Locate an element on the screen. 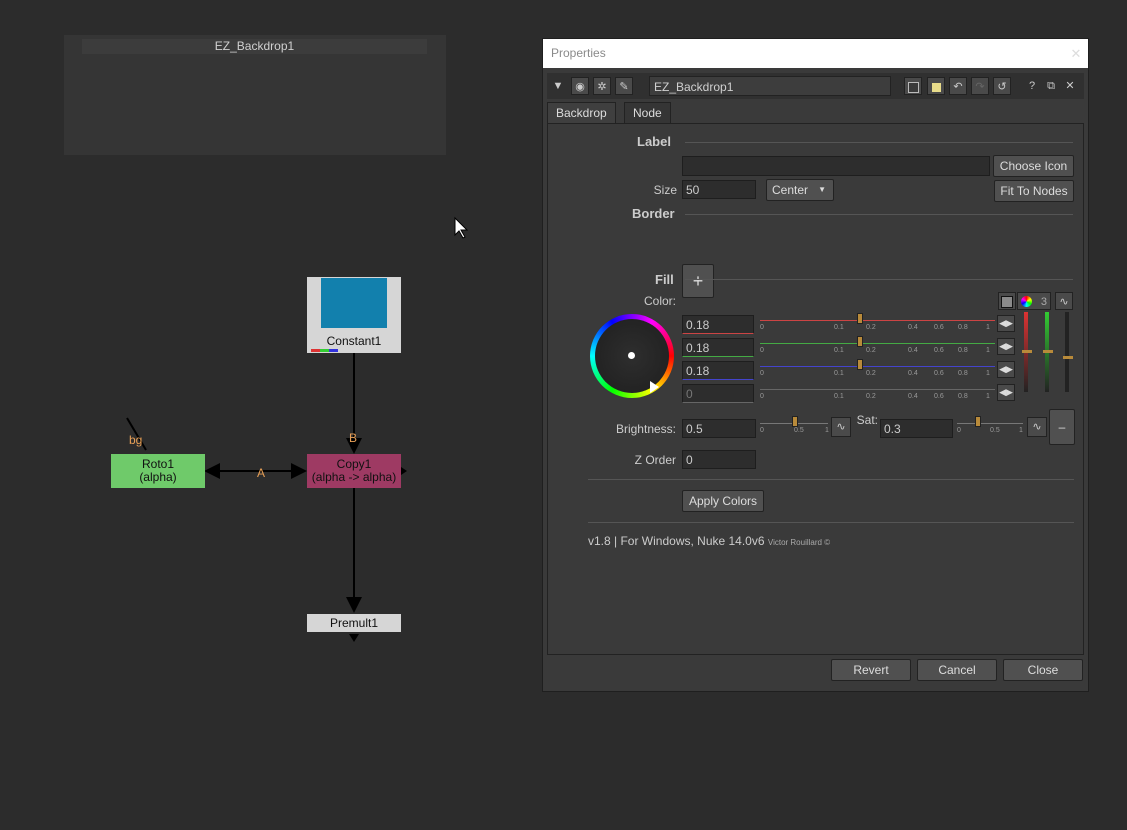 Image resolution: width=1127 pixels, height=830 pixels. blue-channel-arrows-icon: ◀▶ is located at coordinates (1006, 369).